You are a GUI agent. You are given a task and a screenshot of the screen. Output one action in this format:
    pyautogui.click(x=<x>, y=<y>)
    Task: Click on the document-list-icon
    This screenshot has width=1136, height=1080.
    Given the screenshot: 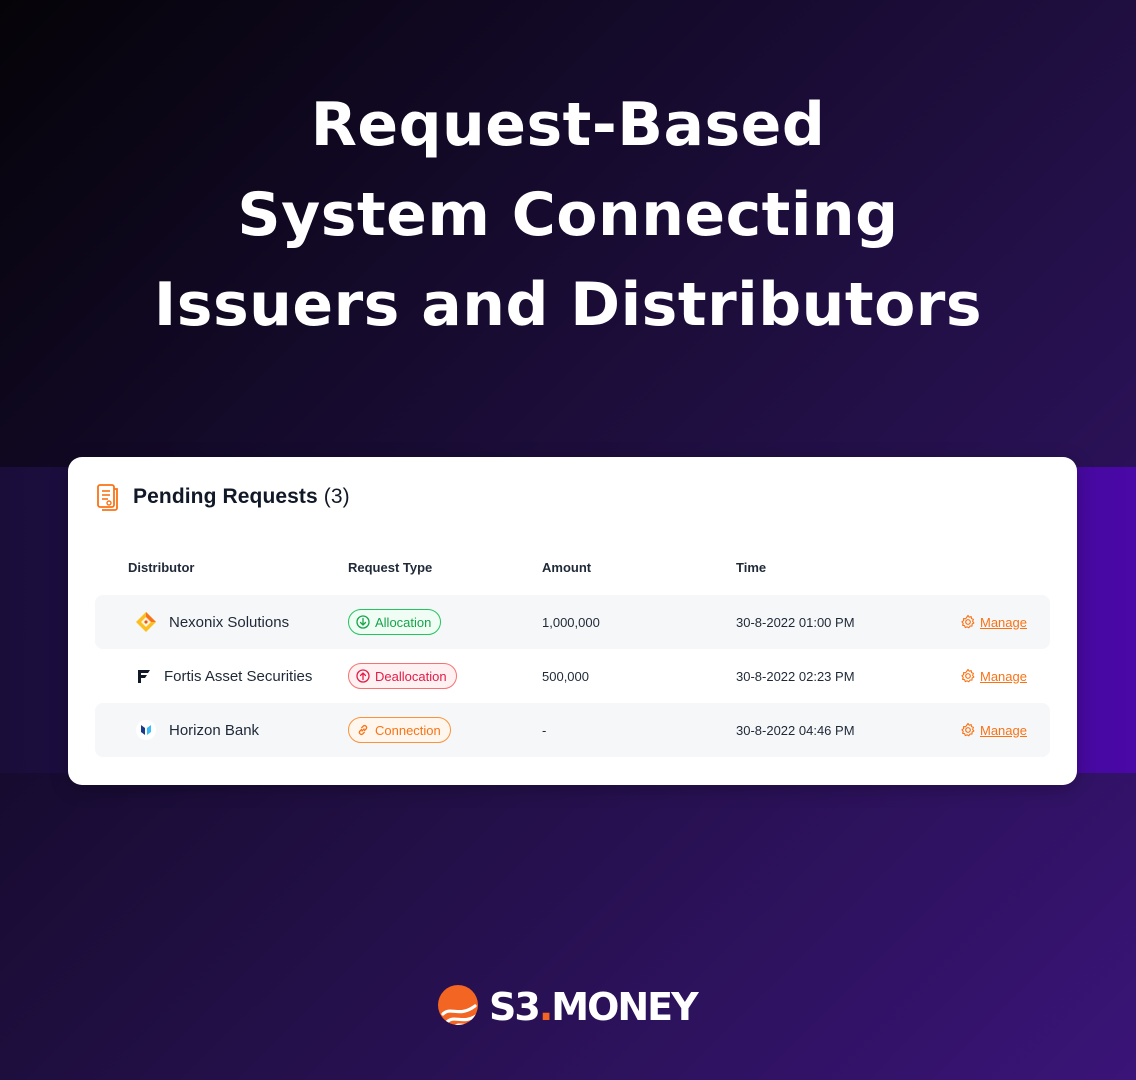 What is the action you would take?
    pyautogui.click(x=108, y=497)
    